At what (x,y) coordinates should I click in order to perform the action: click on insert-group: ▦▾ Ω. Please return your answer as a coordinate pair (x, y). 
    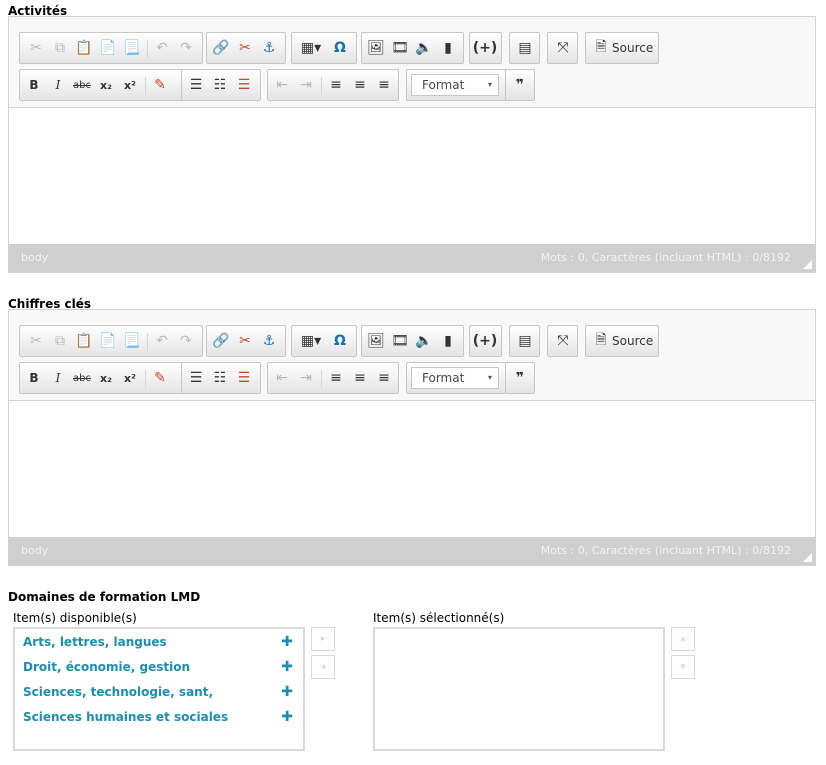
    Looking at the image, I should click on (324, 48).